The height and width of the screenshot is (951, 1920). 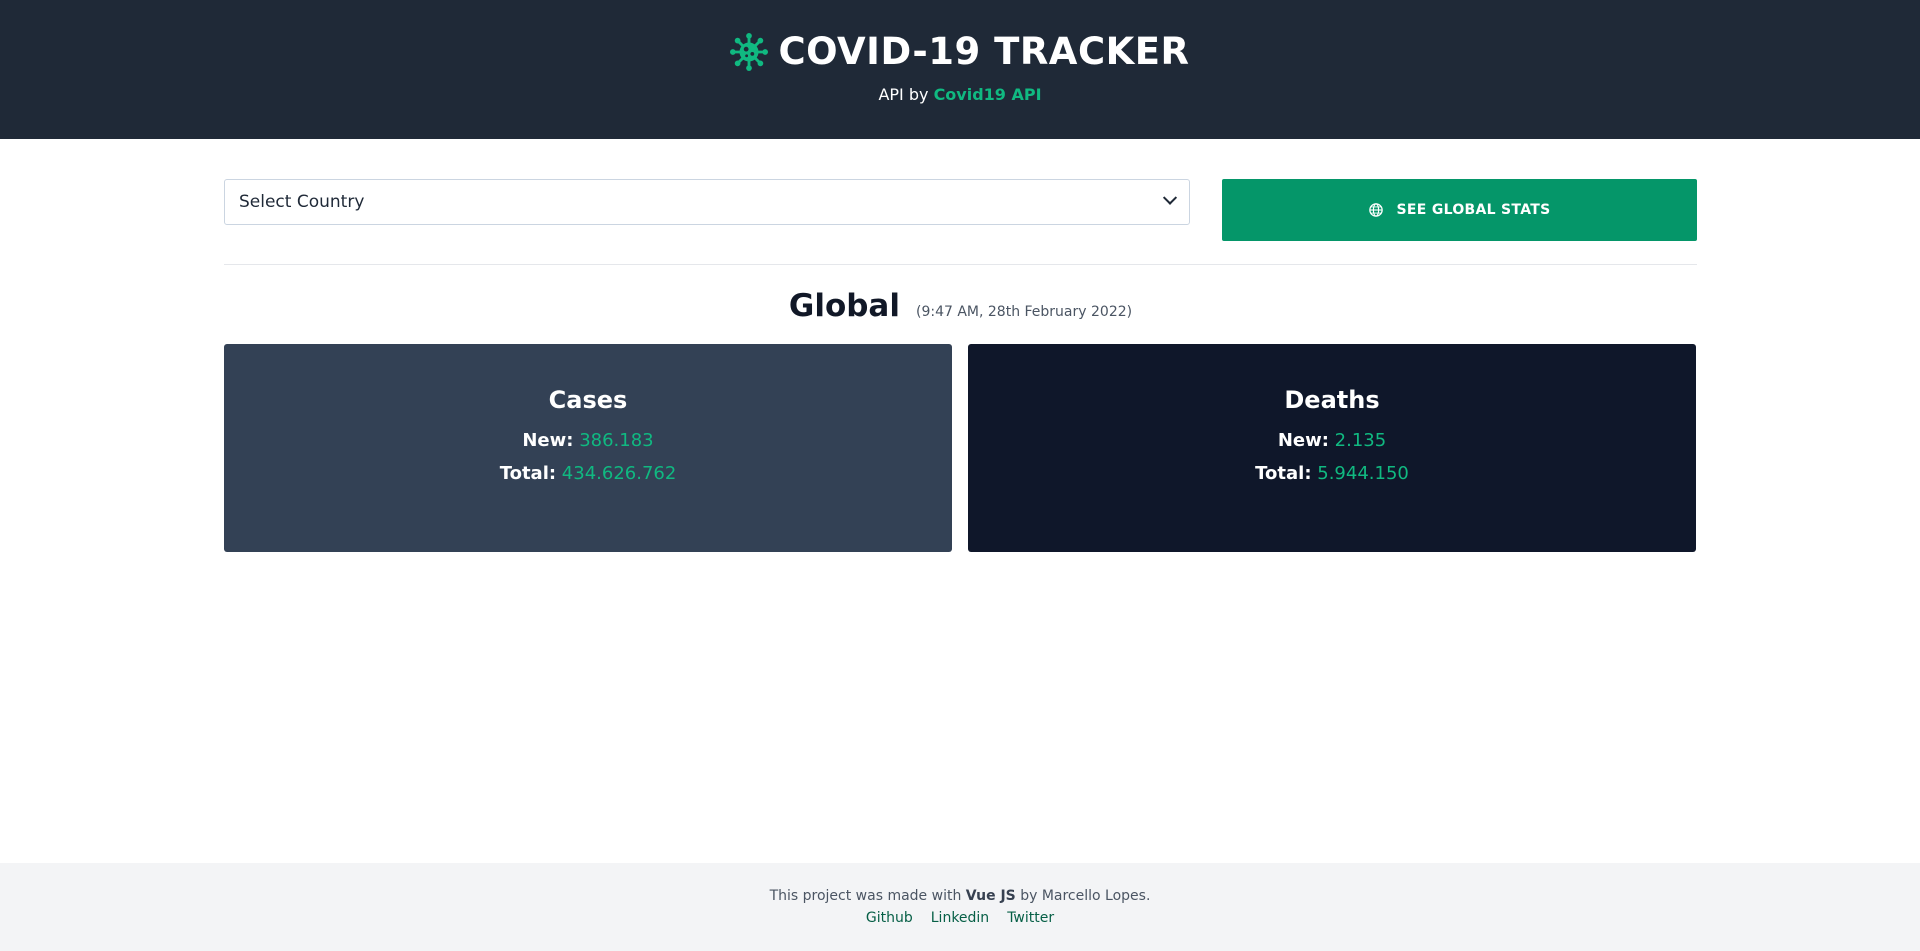 I want to click on see-global-stats-label: SEE GLOBAL STATS, so click(x=1473, y=210).